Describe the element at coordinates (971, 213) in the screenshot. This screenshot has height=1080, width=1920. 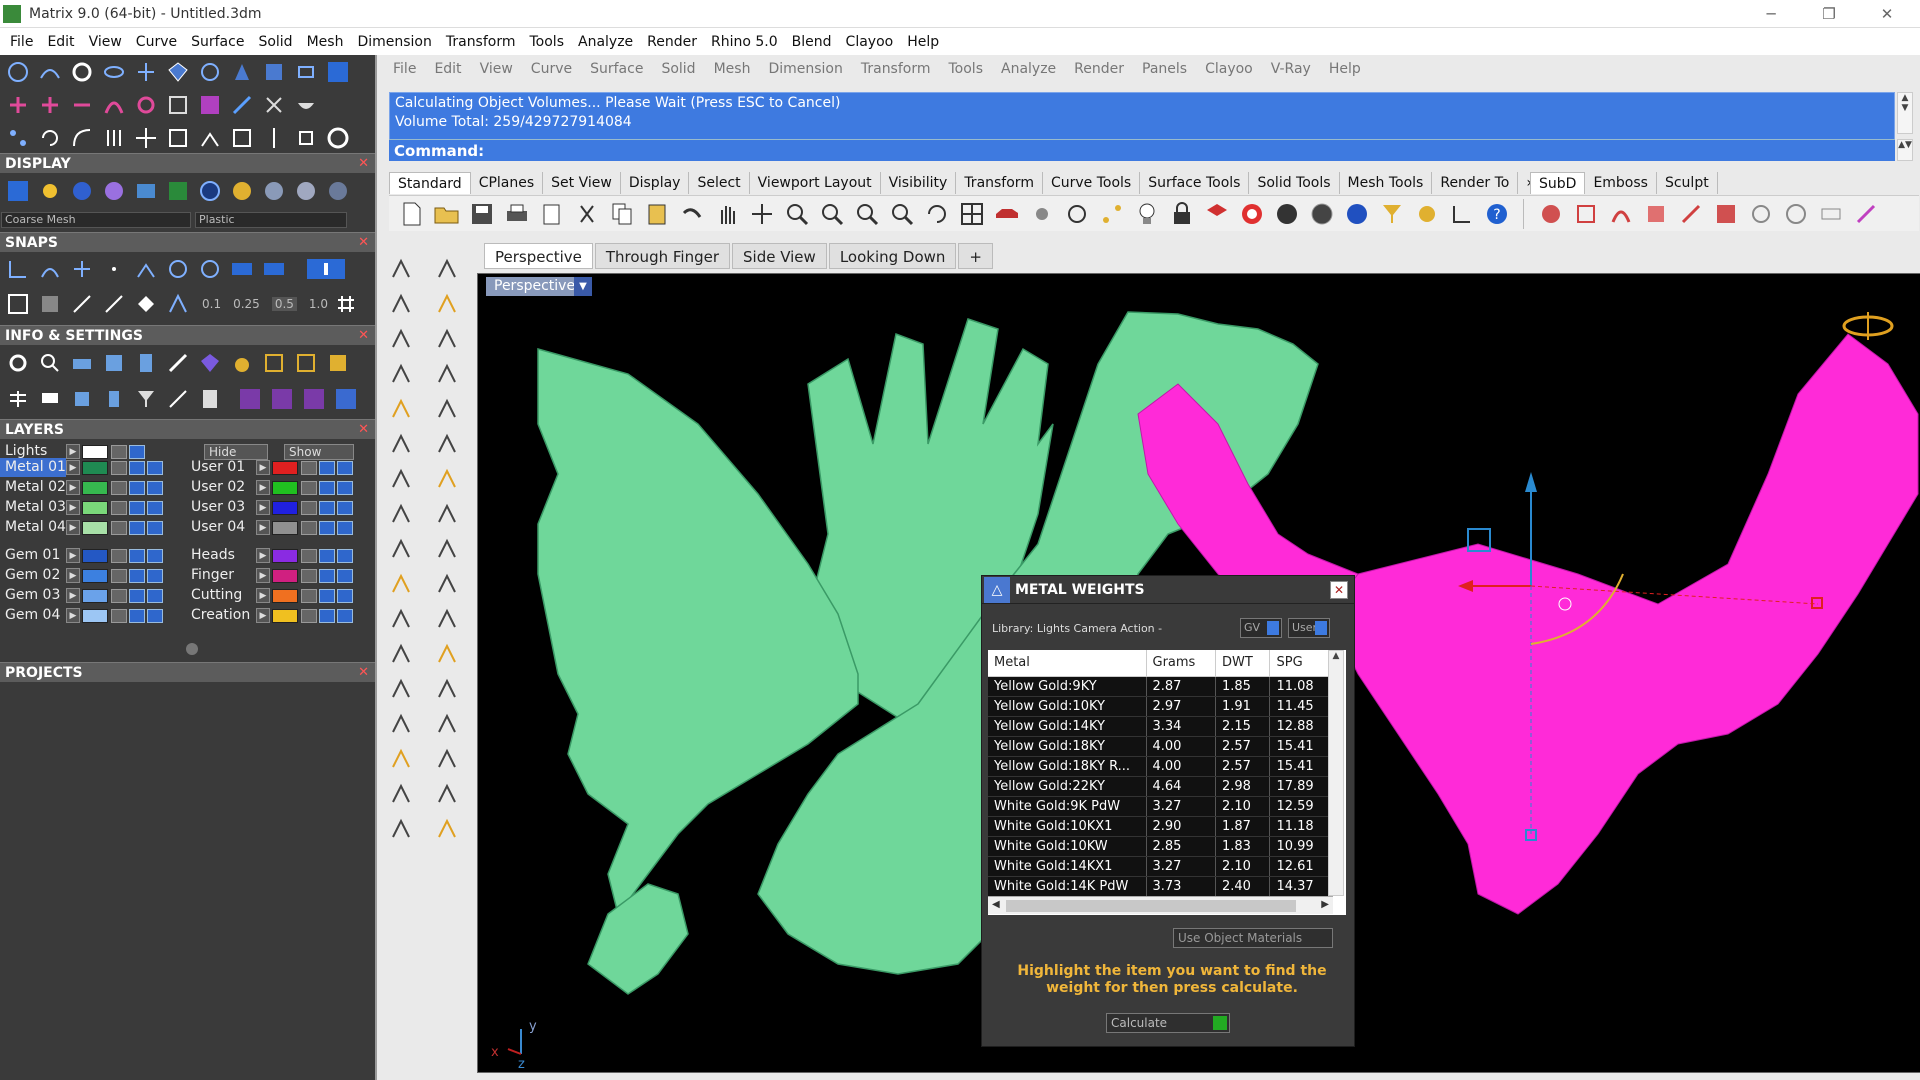
I see `four-view-icon` at that location.